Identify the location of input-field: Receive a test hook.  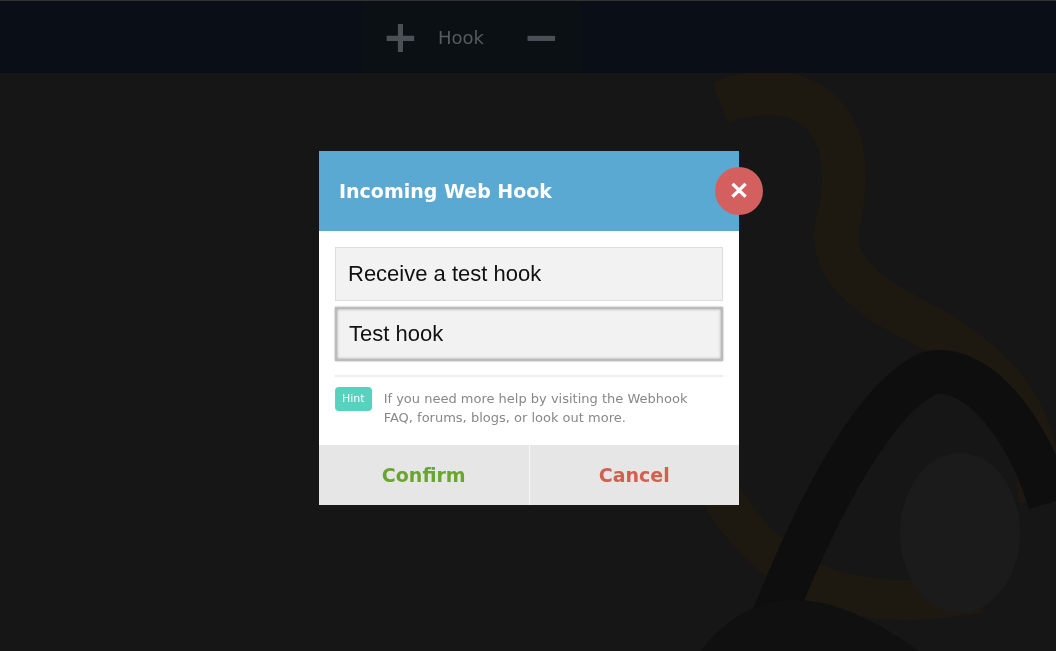
(529, 274).